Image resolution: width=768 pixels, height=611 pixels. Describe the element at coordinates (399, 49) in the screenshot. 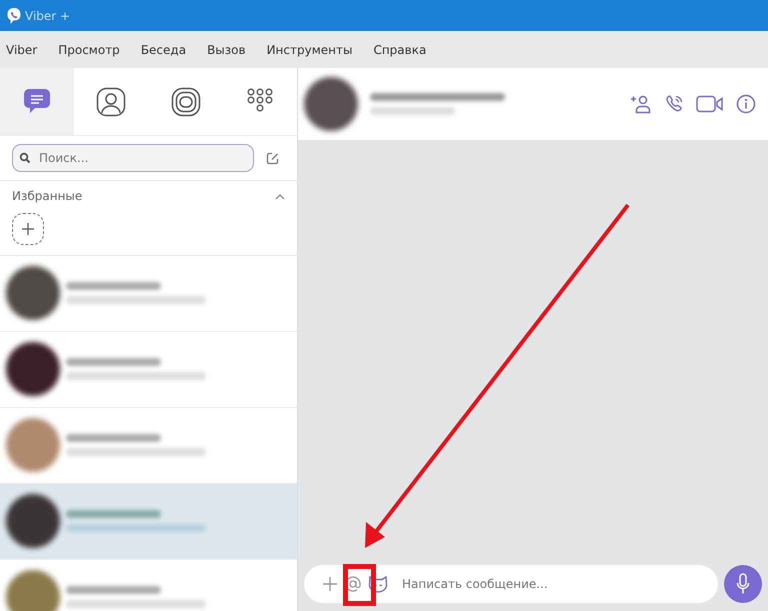

I see `menu-item: Справка` at that location.